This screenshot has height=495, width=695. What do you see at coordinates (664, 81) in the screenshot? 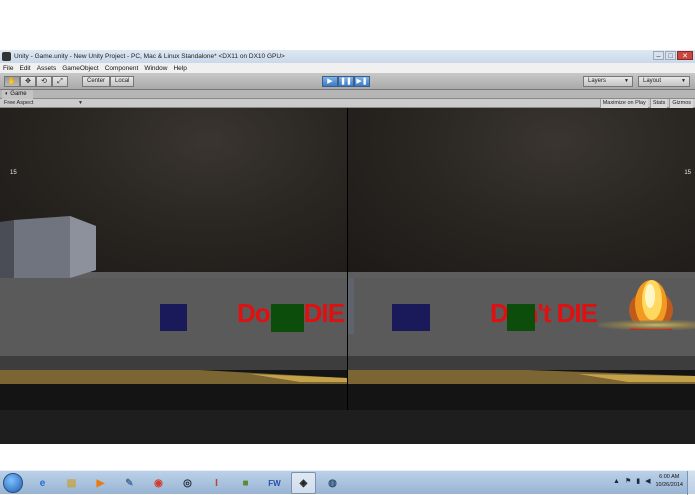
I see `layout-dropdown: Layout ▼` at bounding box center [664, 81].